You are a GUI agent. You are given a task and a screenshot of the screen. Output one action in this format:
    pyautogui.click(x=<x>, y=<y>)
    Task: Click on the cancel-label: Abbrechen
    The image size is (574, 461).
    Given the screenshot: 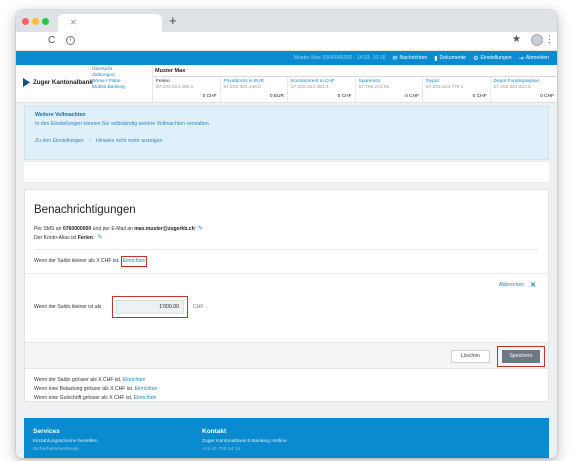 What is the action you would take?
    pyautogui.click(x=512, y=285)
    